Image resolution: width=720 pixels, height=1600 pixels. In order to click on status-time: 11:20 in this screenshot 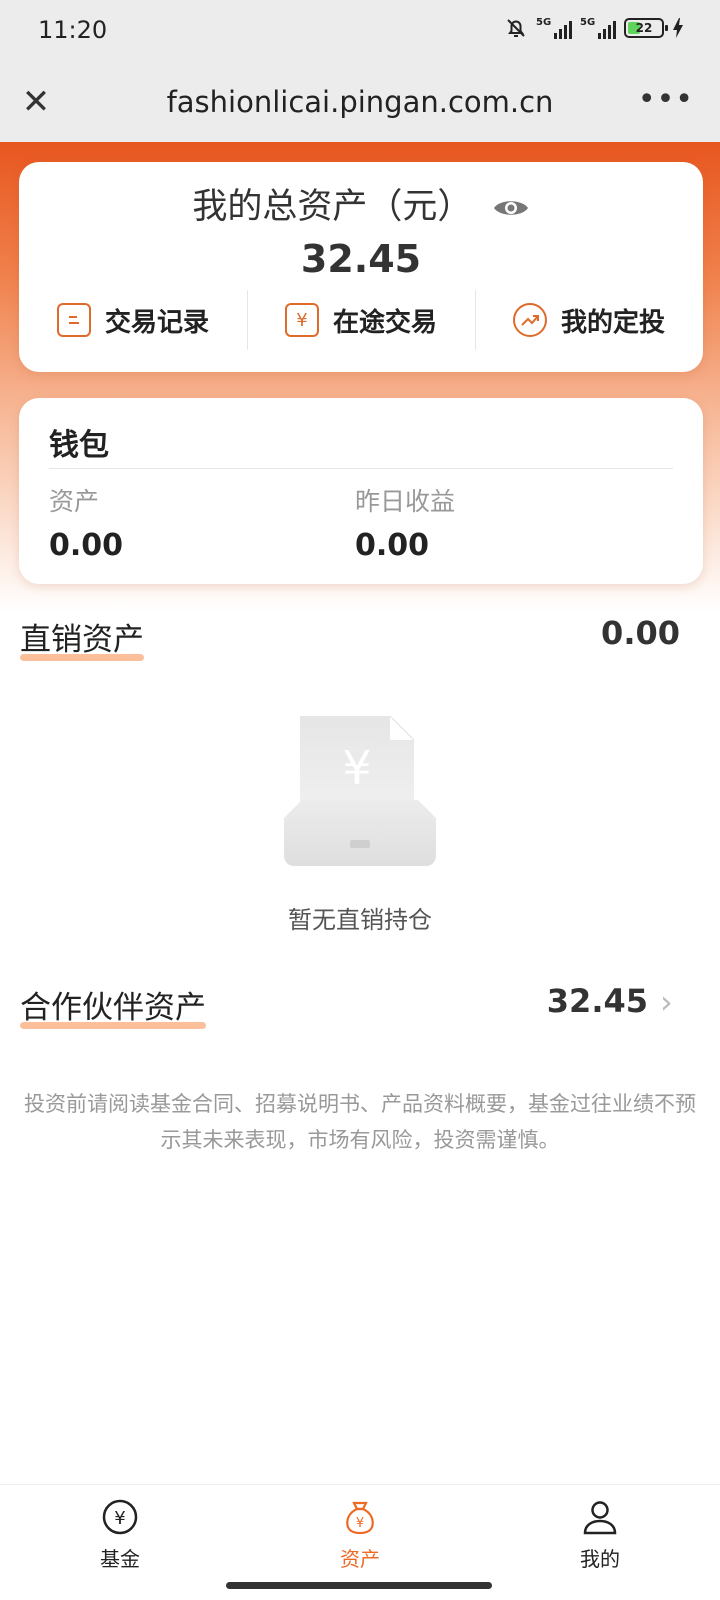, I will do `click(73, 30)`.